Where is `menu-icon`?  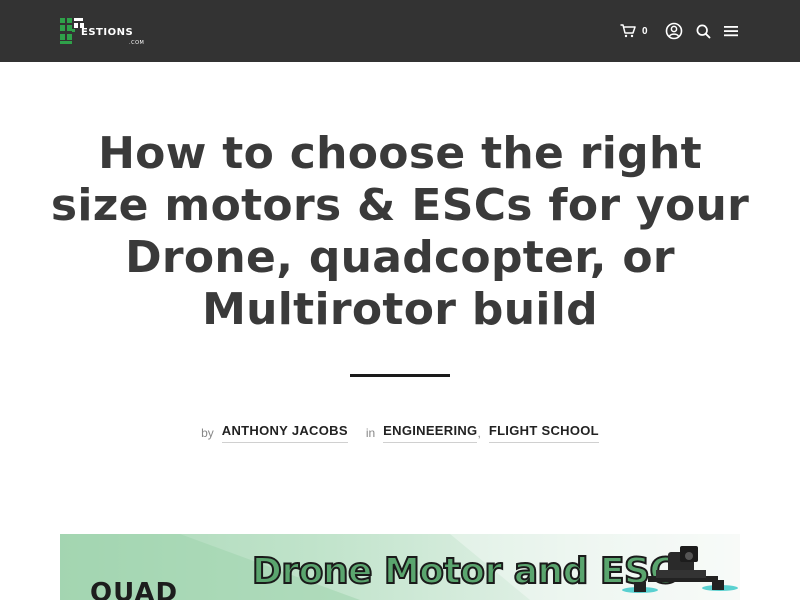 menu-icon is located at coordinates (731, 31).